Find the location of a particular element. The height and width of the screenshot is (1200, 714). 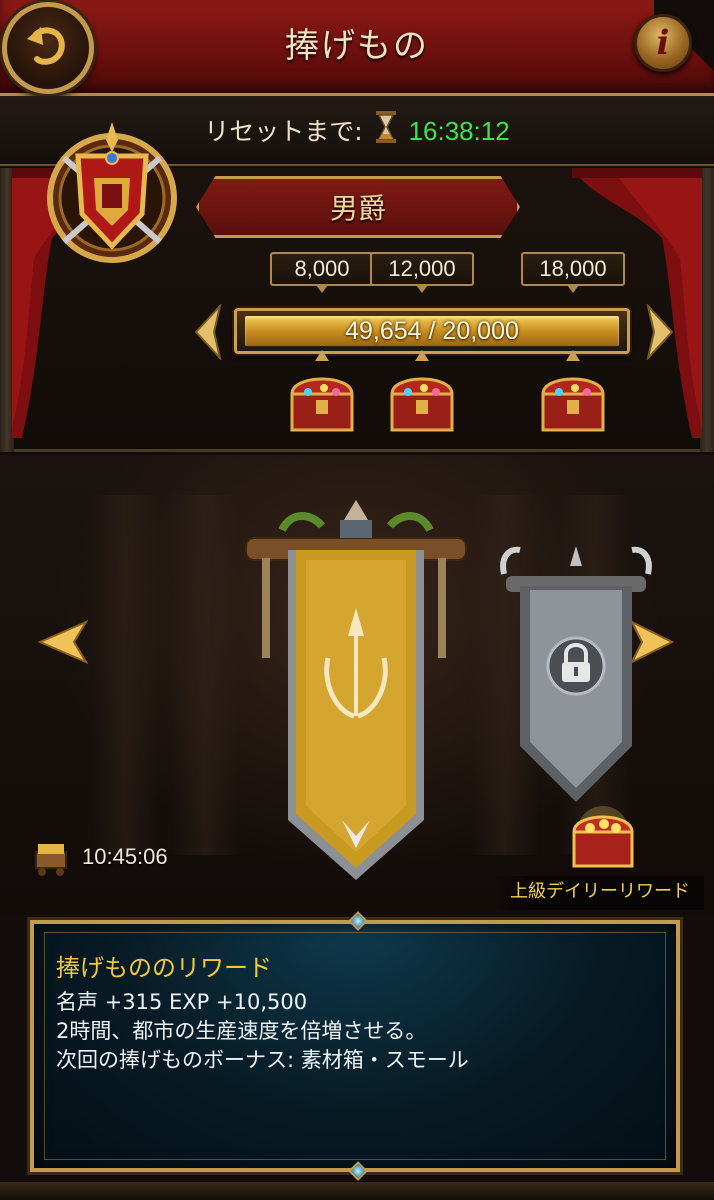

locked-banner is located at coordinates (576, 677).